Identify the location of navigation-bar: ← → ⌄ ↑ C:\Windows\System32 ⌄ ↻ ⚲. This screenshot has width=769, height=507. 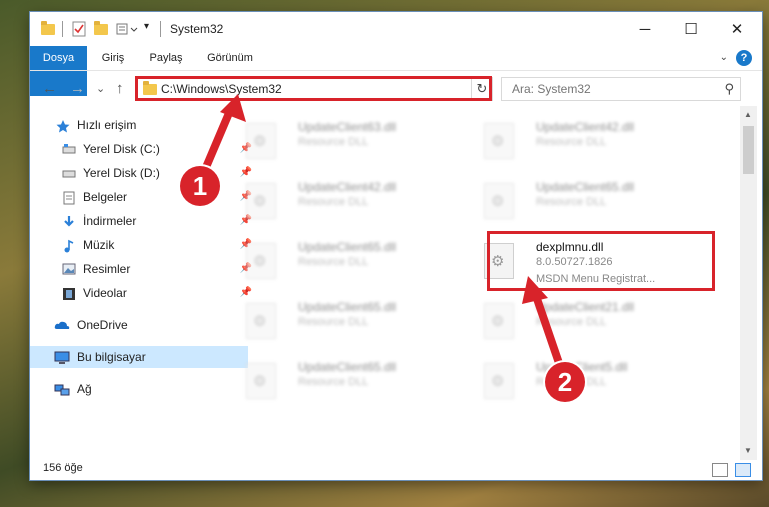
(396, 88).